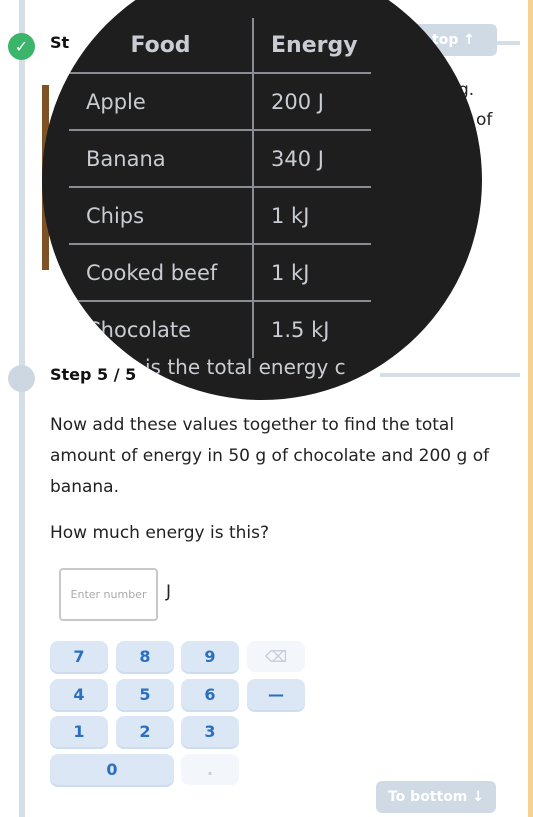 The image size is (533, 817). What do you see at coordinates (210, 769) in the screenshot?
I see `key-decimal: .` at bounding box center [210, 769].